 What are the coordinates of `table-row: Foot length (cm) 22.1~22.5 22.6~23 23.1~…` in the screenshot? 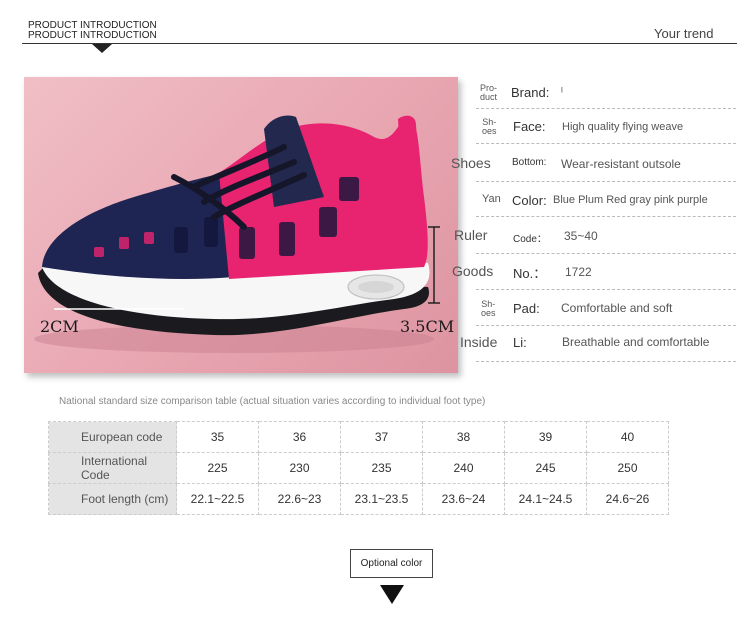 It's located at (358, 499).